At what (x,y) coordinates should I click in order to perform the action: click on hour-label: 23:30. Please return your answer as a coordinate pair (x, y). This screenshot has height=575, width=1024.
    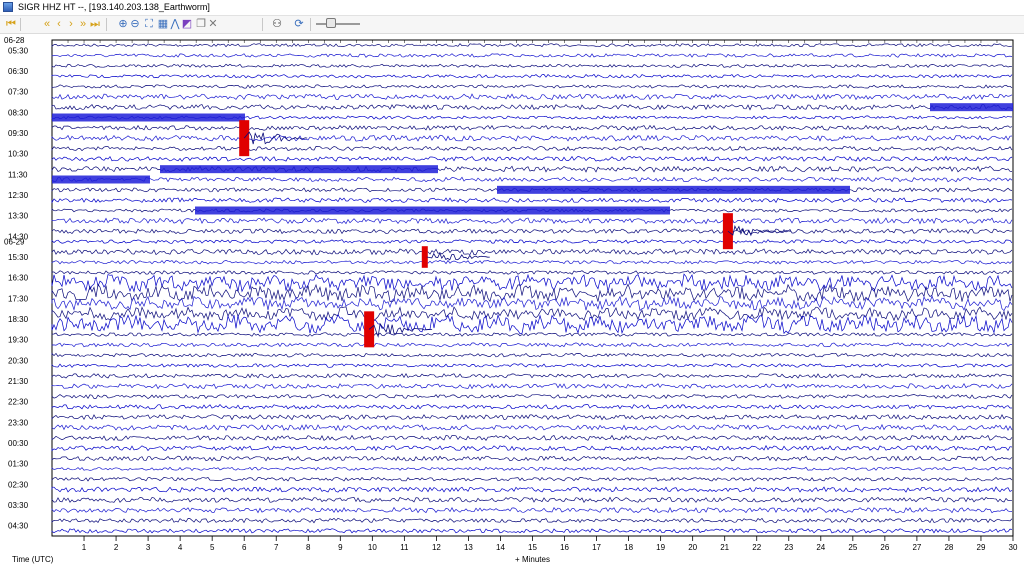
    Looking at the image, I should click on (18, 422).